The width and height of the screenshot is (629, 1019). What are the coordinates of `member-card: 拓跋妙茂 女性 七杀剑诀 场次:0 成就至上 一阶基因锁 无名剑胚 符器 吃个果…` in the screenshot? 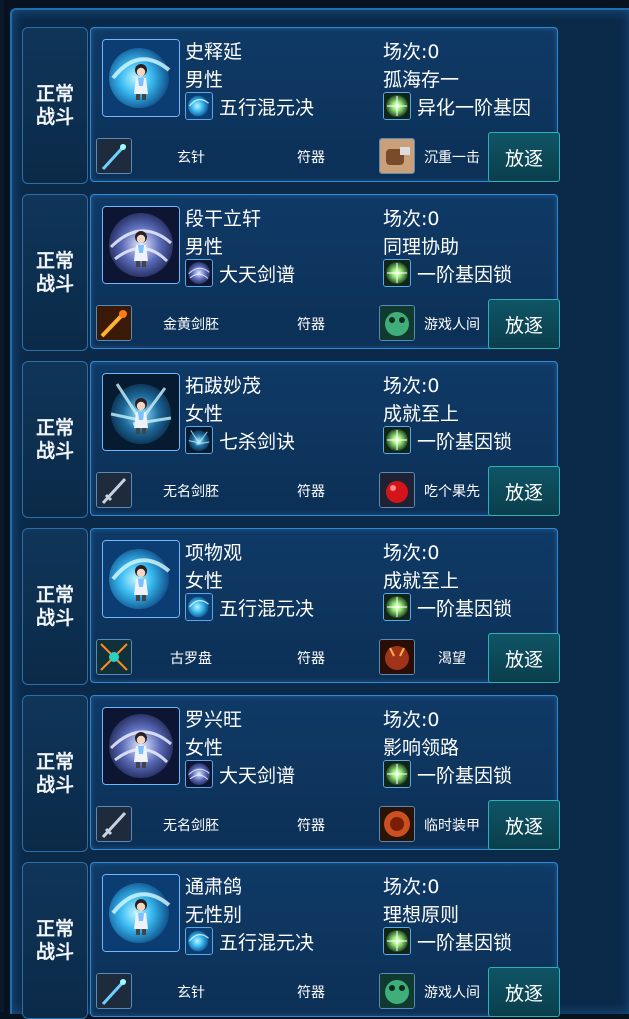 It's located at (325, 438).